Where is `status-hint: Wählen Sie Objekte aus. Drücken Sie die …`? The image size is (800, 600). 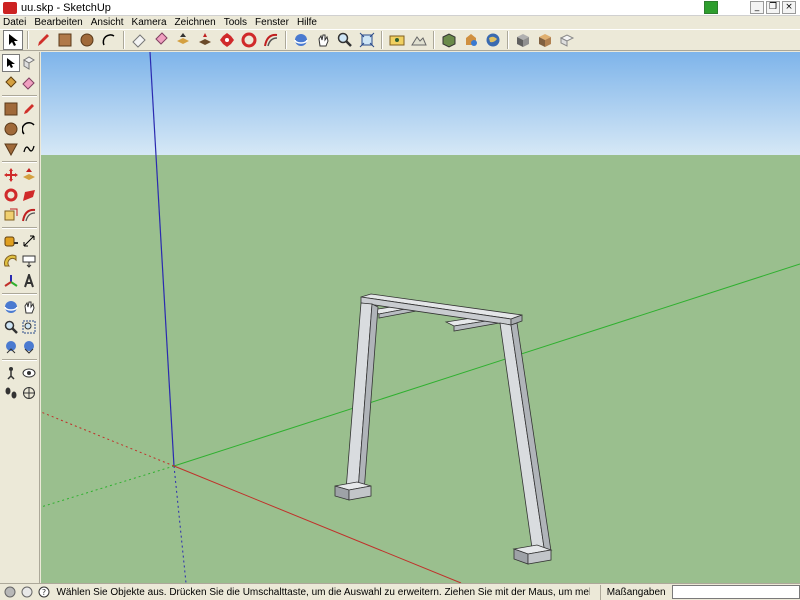 status-hint: Wählen Sie Objekte aus. Drücken Sie die … is located at coordinates (322, 592).